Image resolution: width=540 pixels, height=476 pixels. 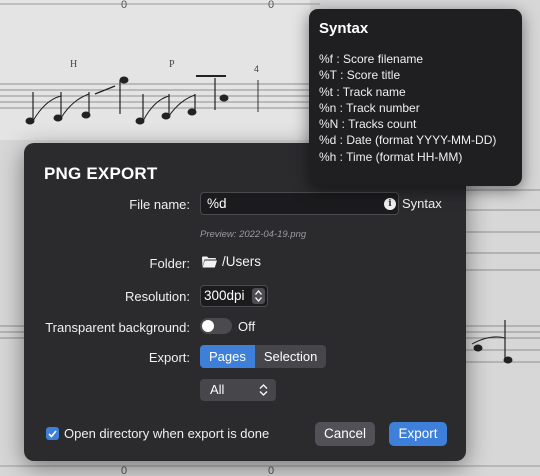 I want to click on syntax-item: %T : Score title, so click(x=360, y=75).